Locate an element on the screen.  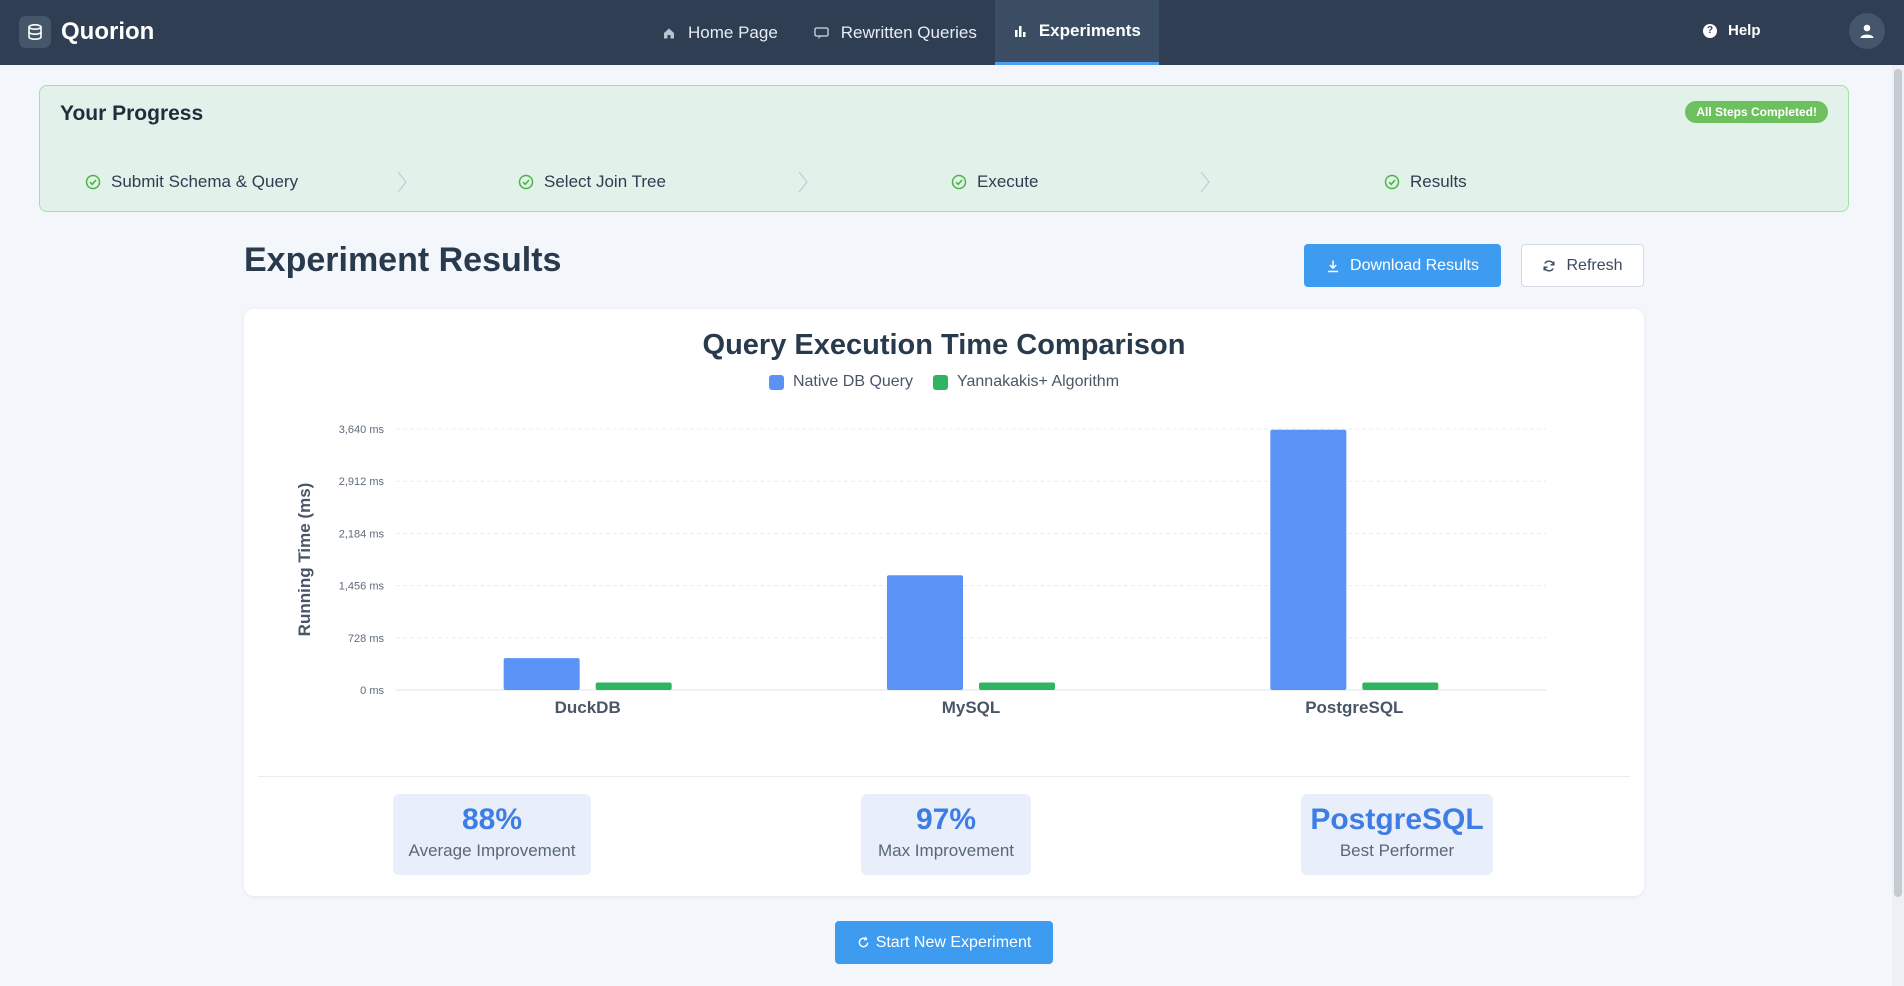
nav-home: Home Page is located at coordinates (720, 32).